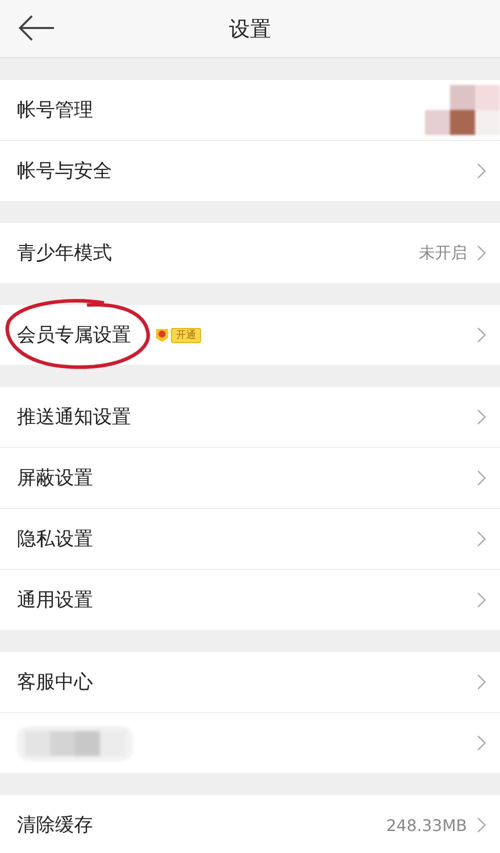 The width and height of the screenshot is (500, 853). What do you see at coordinates (55, 600) in the screenshot?
I see `row-label: 通用设置` at bounding box center [55, 600].